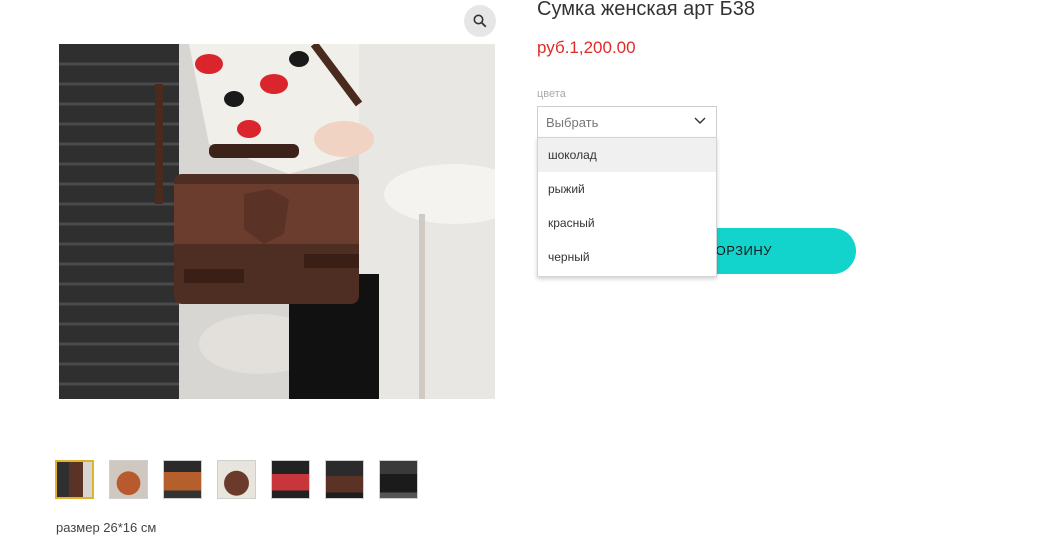 The width and height of the screenshot is (1039, 552). Describe the element at coordinates (627, 189) in the screenshot. I see `color-option-ginger: рыжий` at that location.